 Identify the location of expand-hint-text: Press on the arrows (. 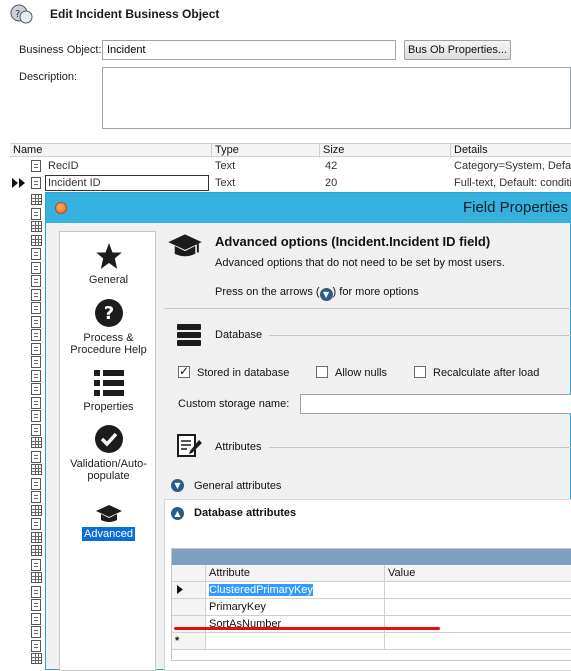
(267, 292).